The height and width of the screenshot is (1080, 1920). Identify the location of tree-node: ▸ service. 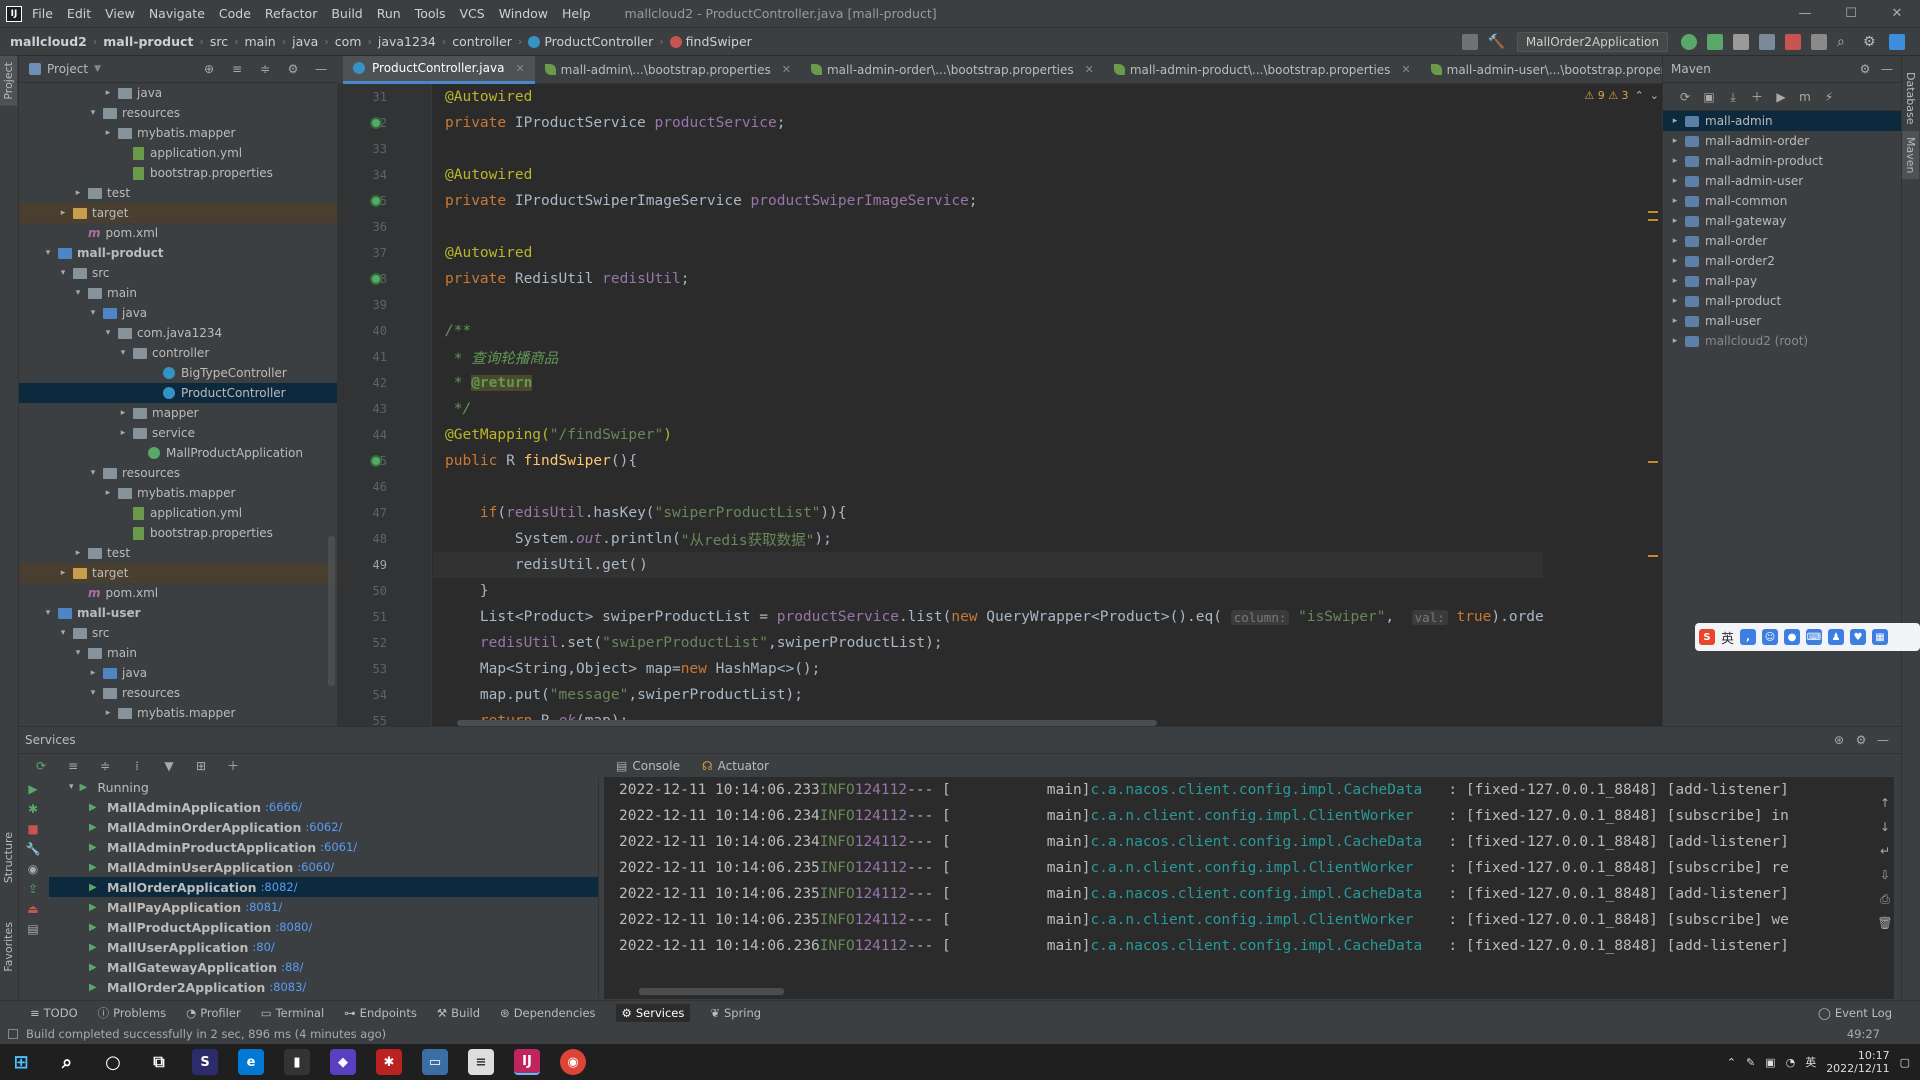
(178, 433).